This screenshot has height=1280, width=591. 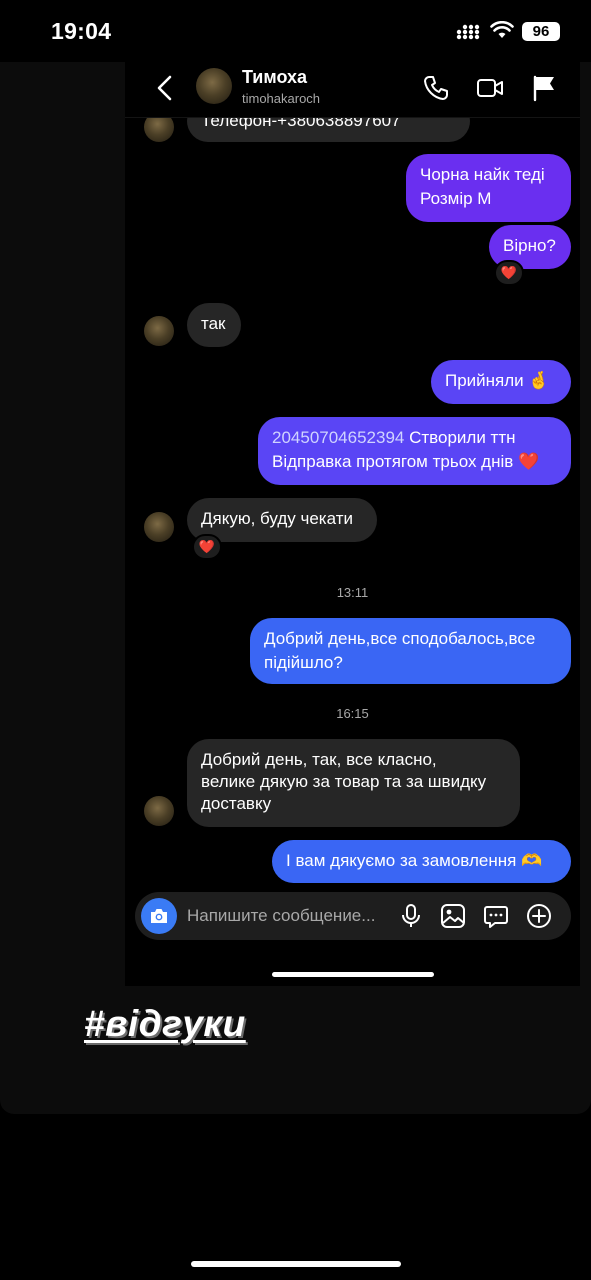 I want to click on sticker-icon, so click(x=496, y=916).